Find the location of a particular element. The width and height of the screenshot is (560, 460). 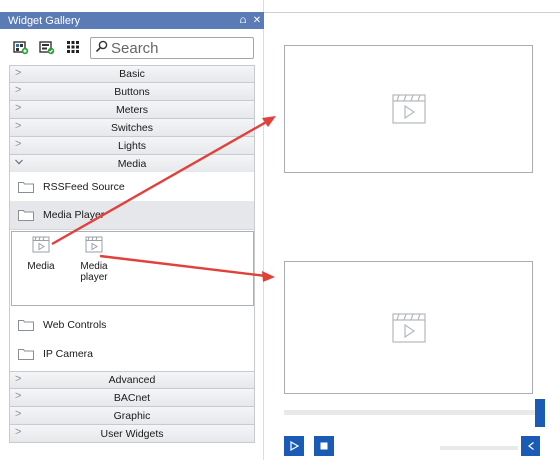

folder-ip-camera: IP Camera is located at coordinates (132, 353).